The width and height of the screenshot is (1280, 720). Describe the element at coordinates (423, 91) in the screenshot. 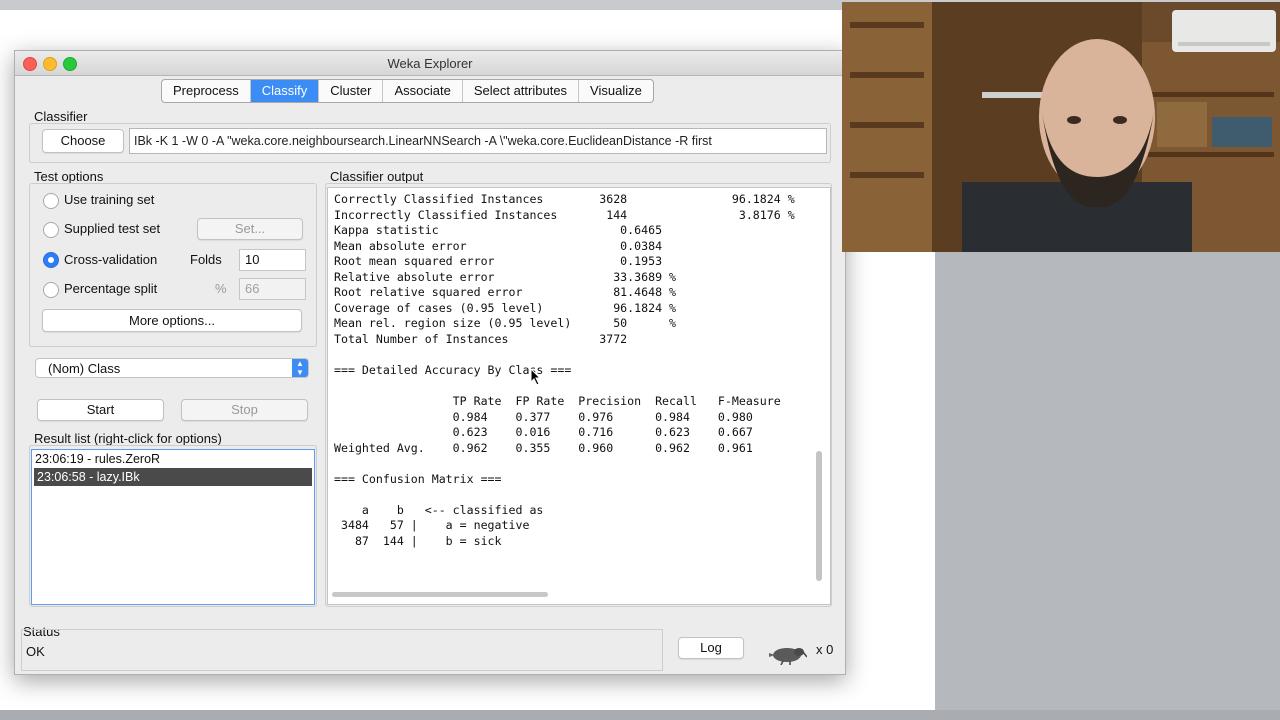

I see `tab-associate: Associate` at that location.